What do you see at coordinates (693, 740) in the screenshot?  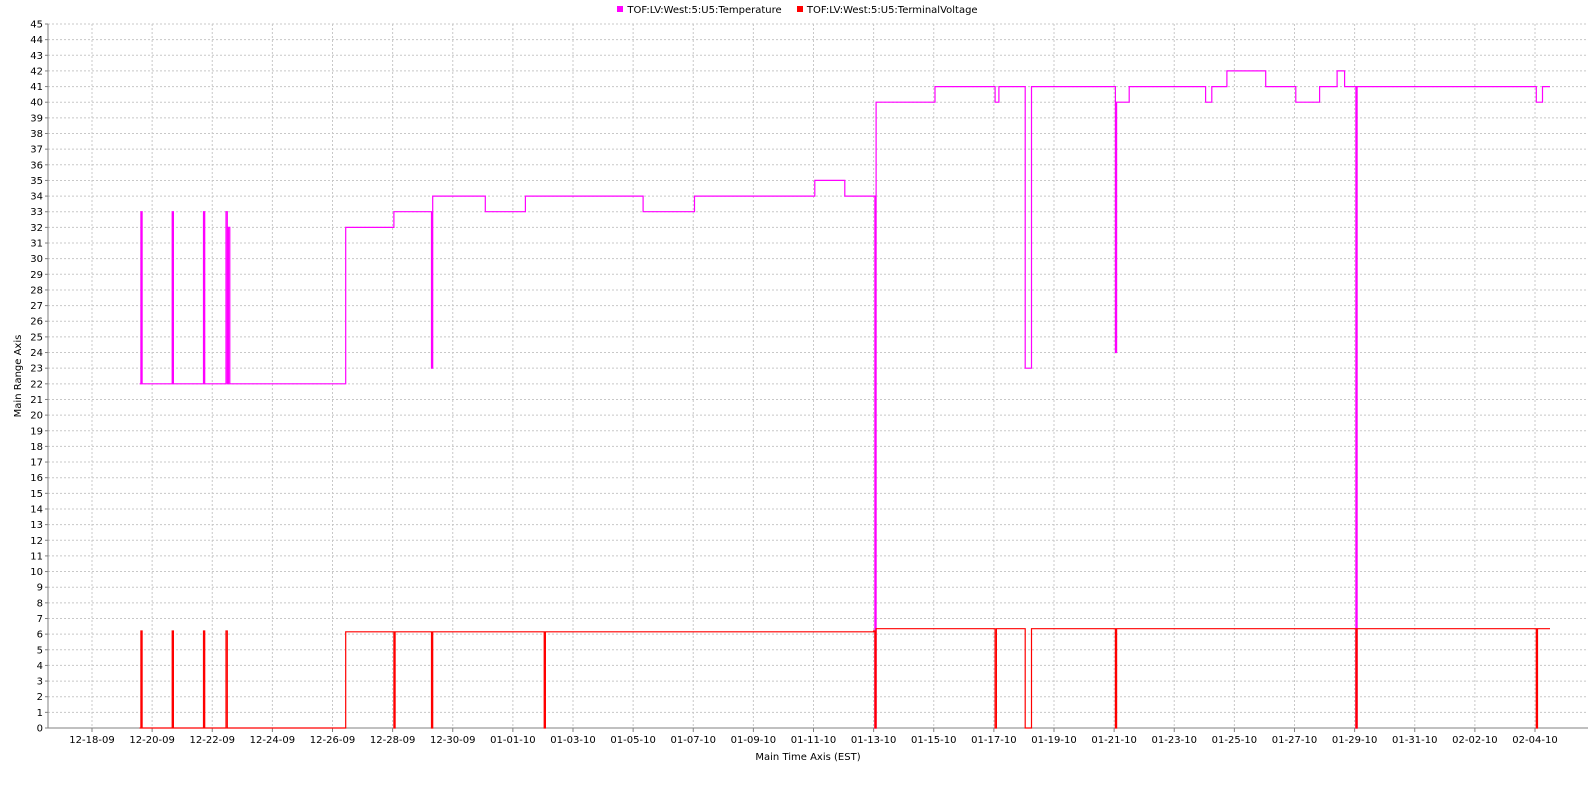 I see `x-tick-label: 01-07-10` at bounding box center [693, 740].